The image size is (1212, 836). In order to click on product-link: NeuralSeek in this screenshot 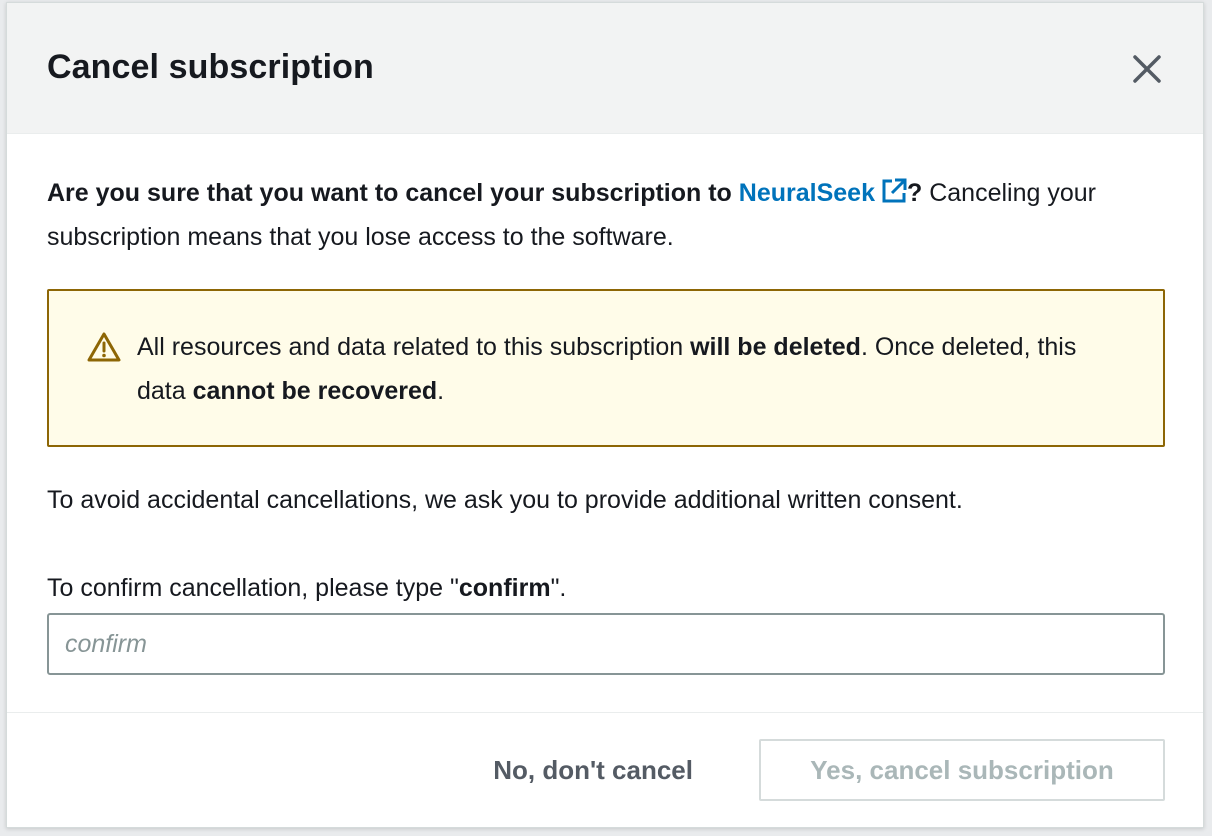, I will do `click(822, 192)`.